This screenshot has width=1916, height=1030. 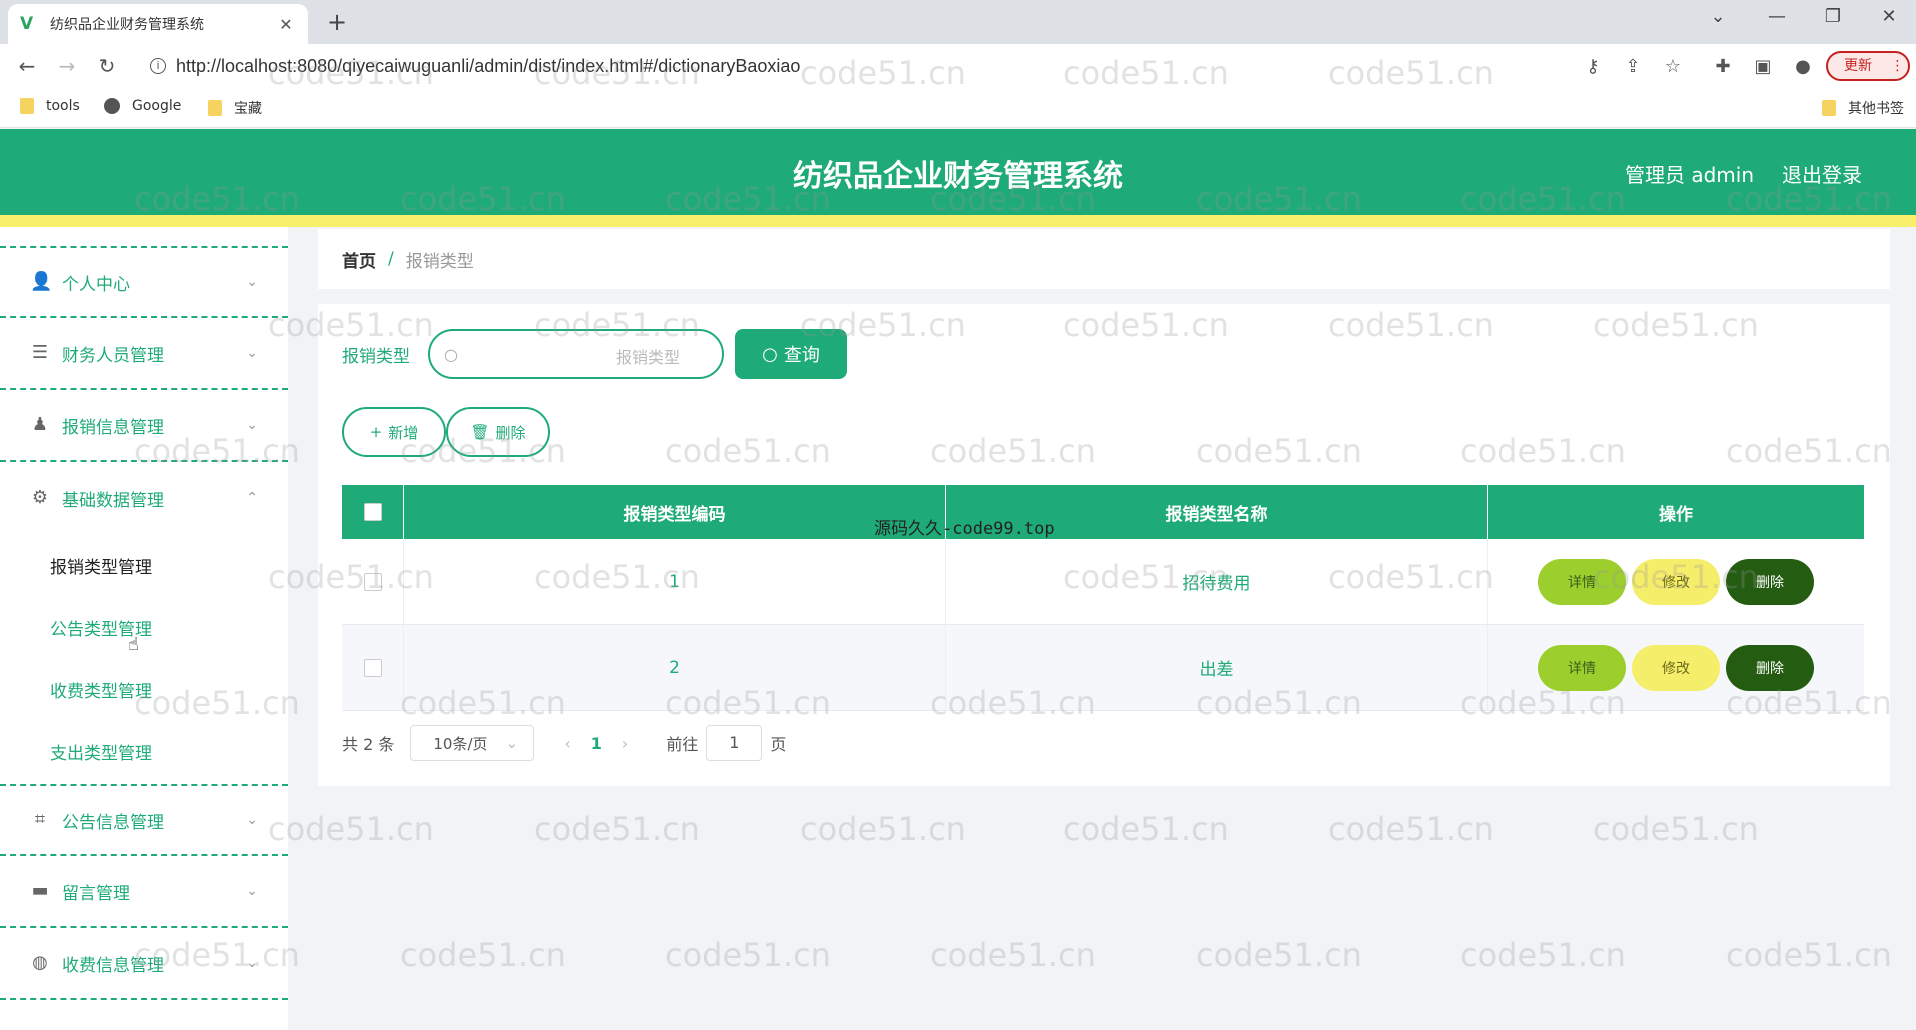 What do you see at coordinates (1889, 16) in the screenshot?
I see `window-close-button: ✕` at bounding box center [1889, 16].